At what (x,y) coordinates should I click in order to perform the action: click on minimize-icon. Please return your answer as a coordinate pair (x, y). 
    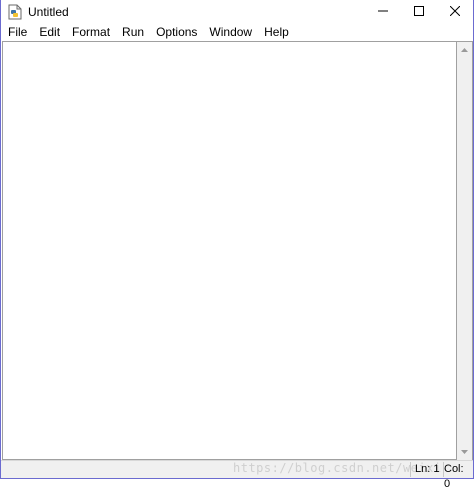
    Looking at the image, I should click on (383, 12).